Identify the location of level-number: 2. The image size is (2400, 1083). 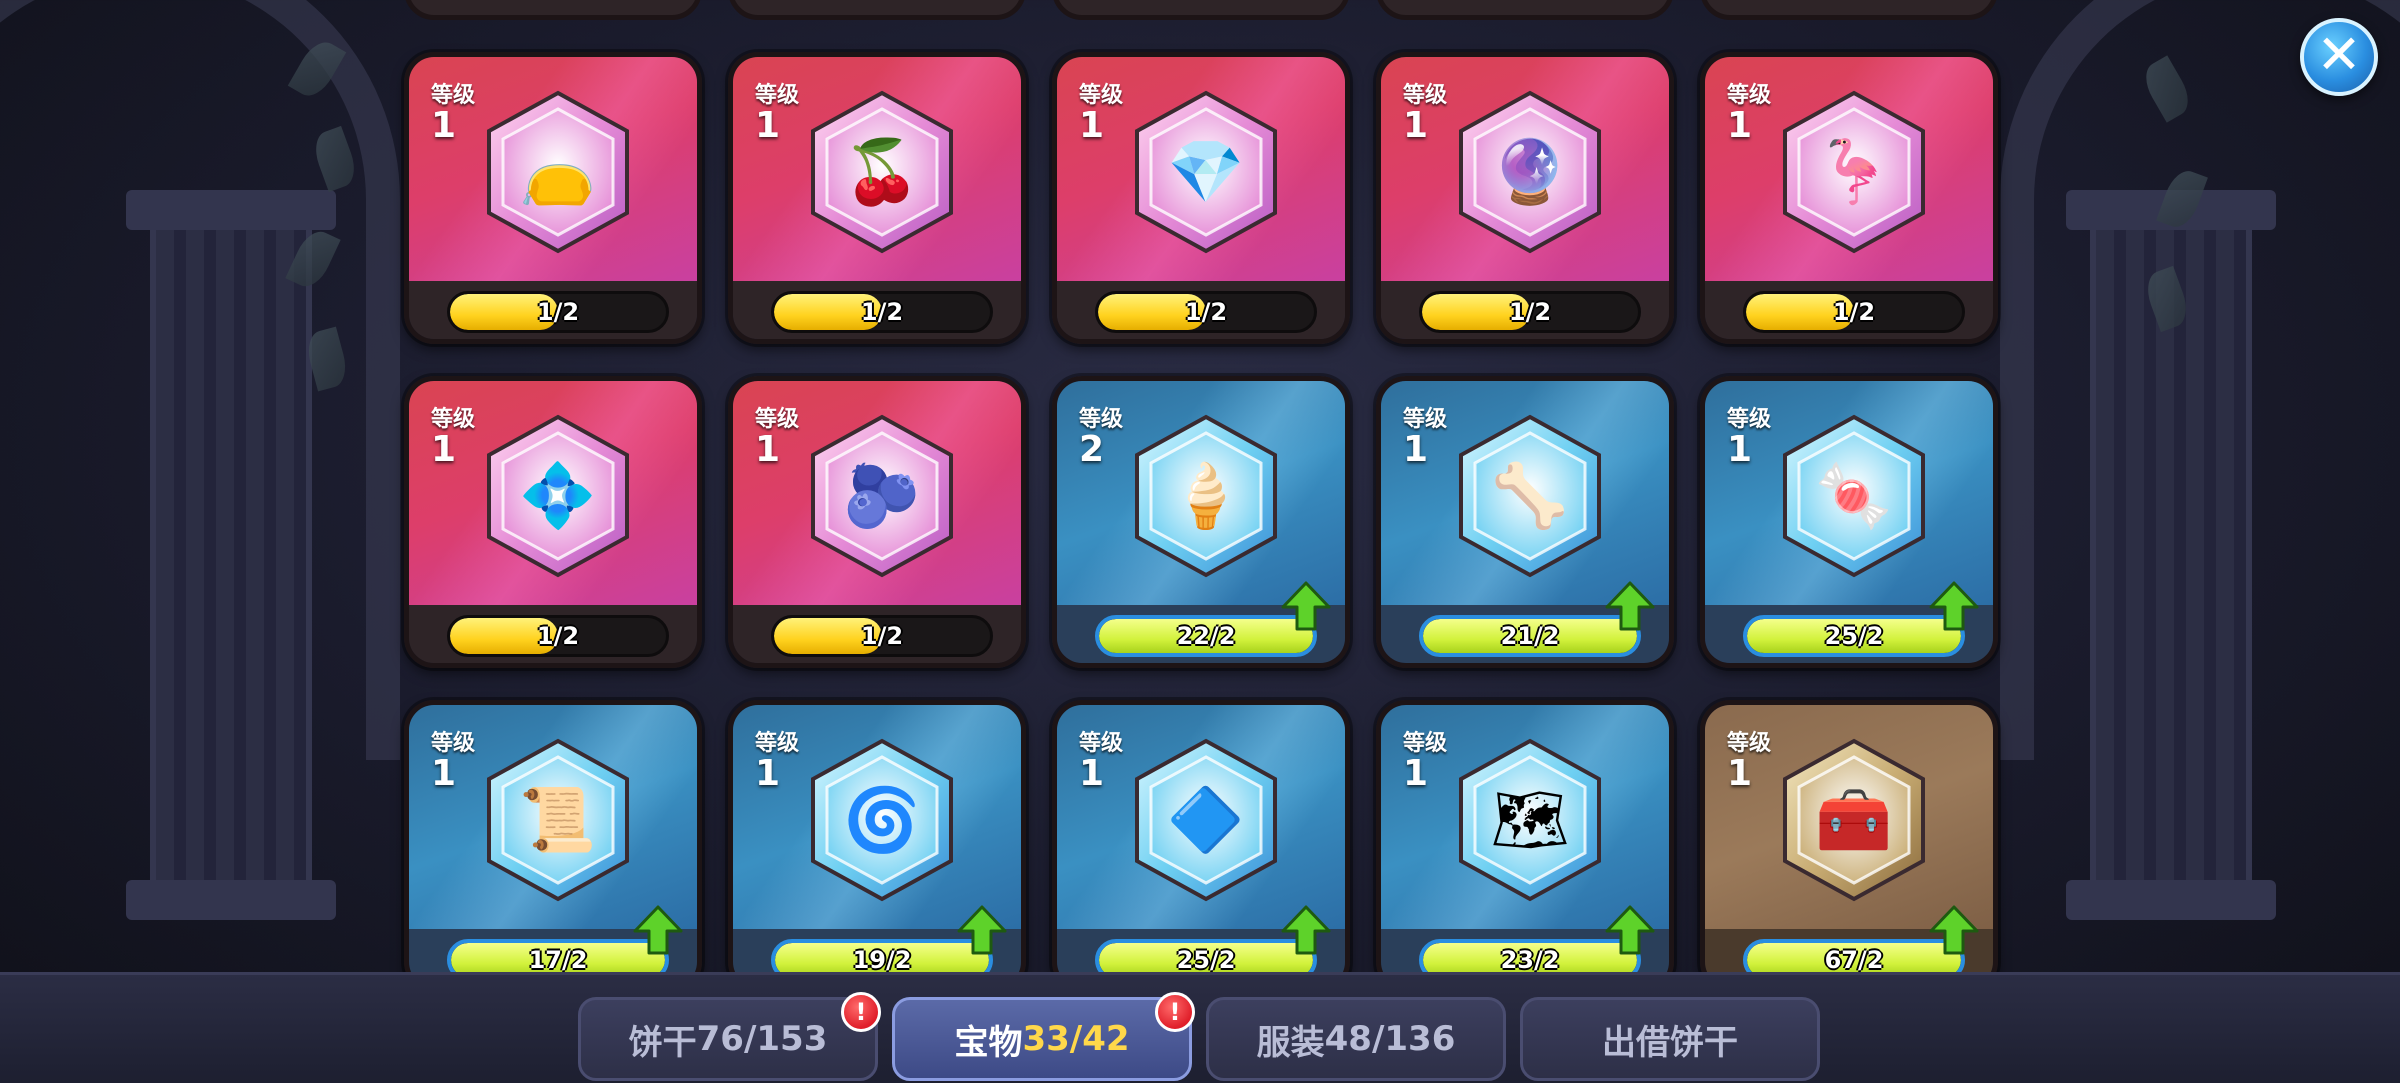
(1092, 449).